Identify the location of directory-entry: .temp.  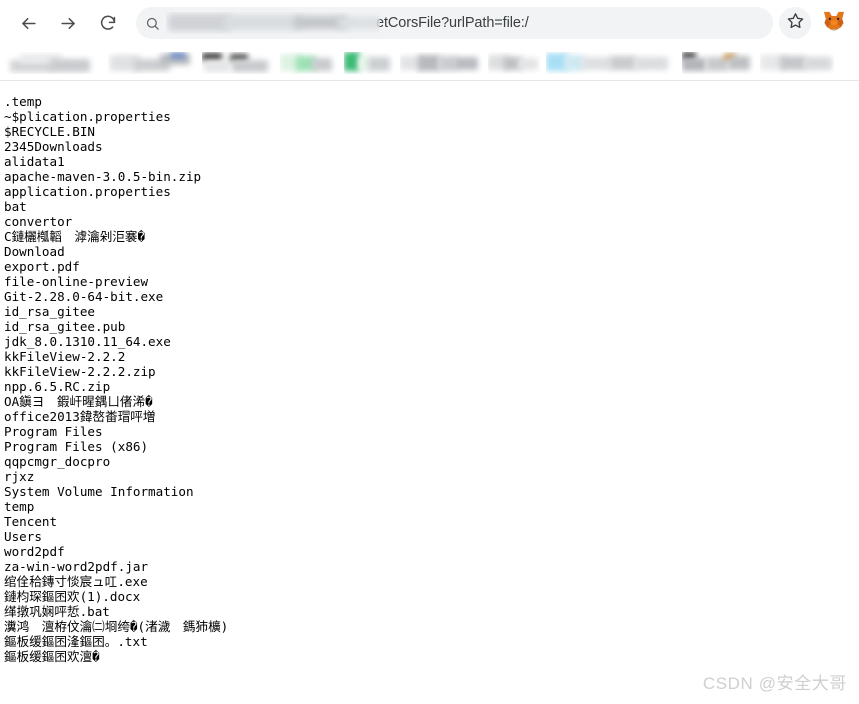
(23, 101).